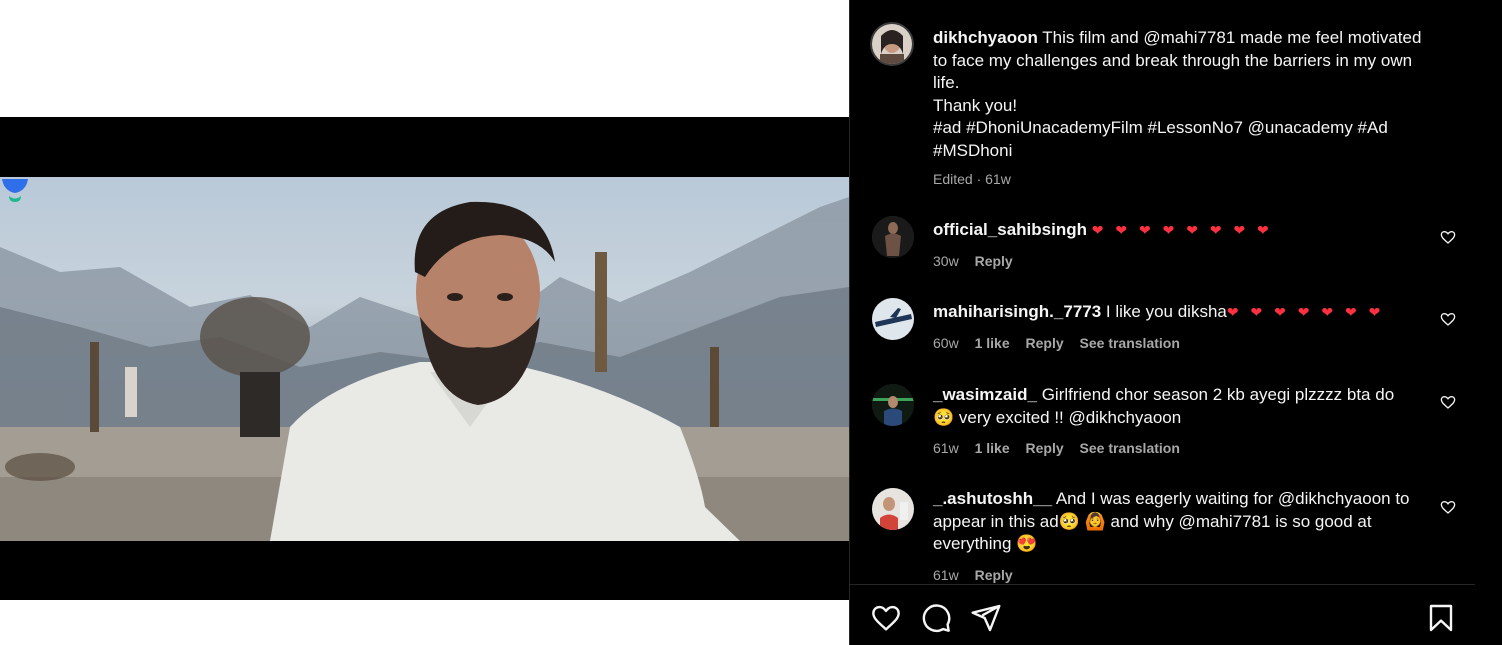 This screenshot has width=1502, height=645. I want to click on author-avatar, so click(892, 44).